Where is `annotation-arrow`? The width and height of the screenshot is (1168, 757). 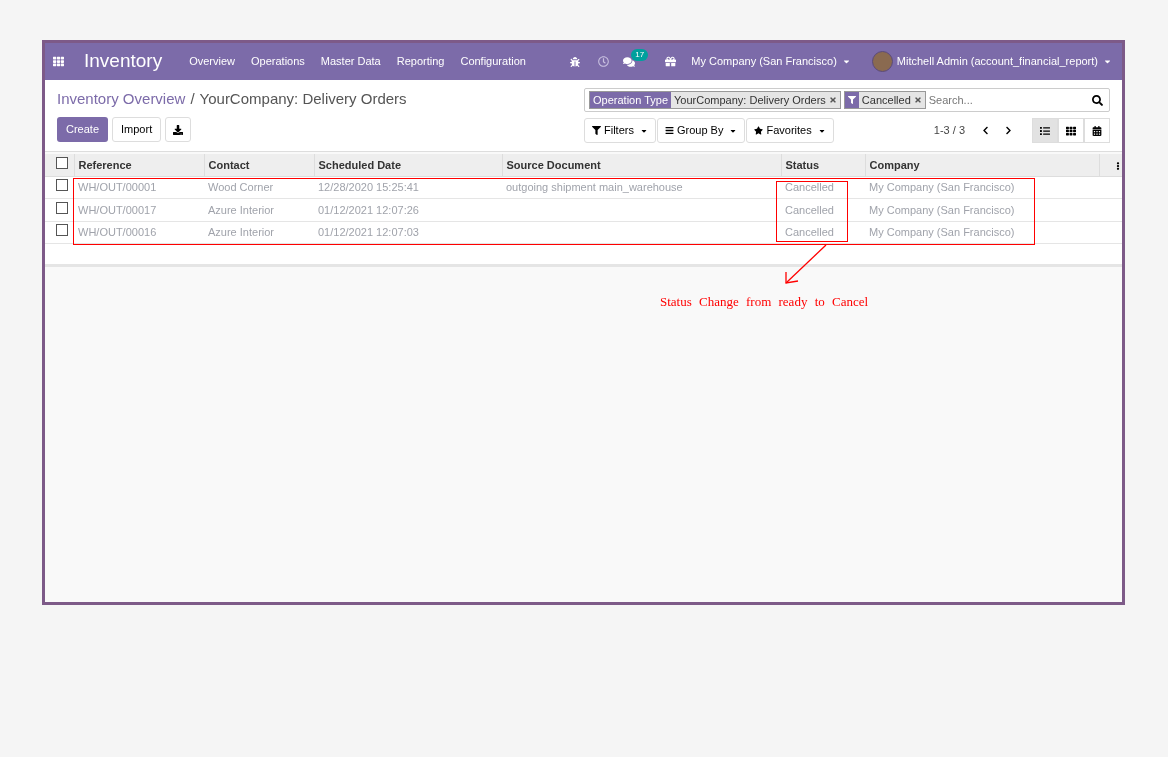
annotation-arrow is located at coordinates (806, 264).